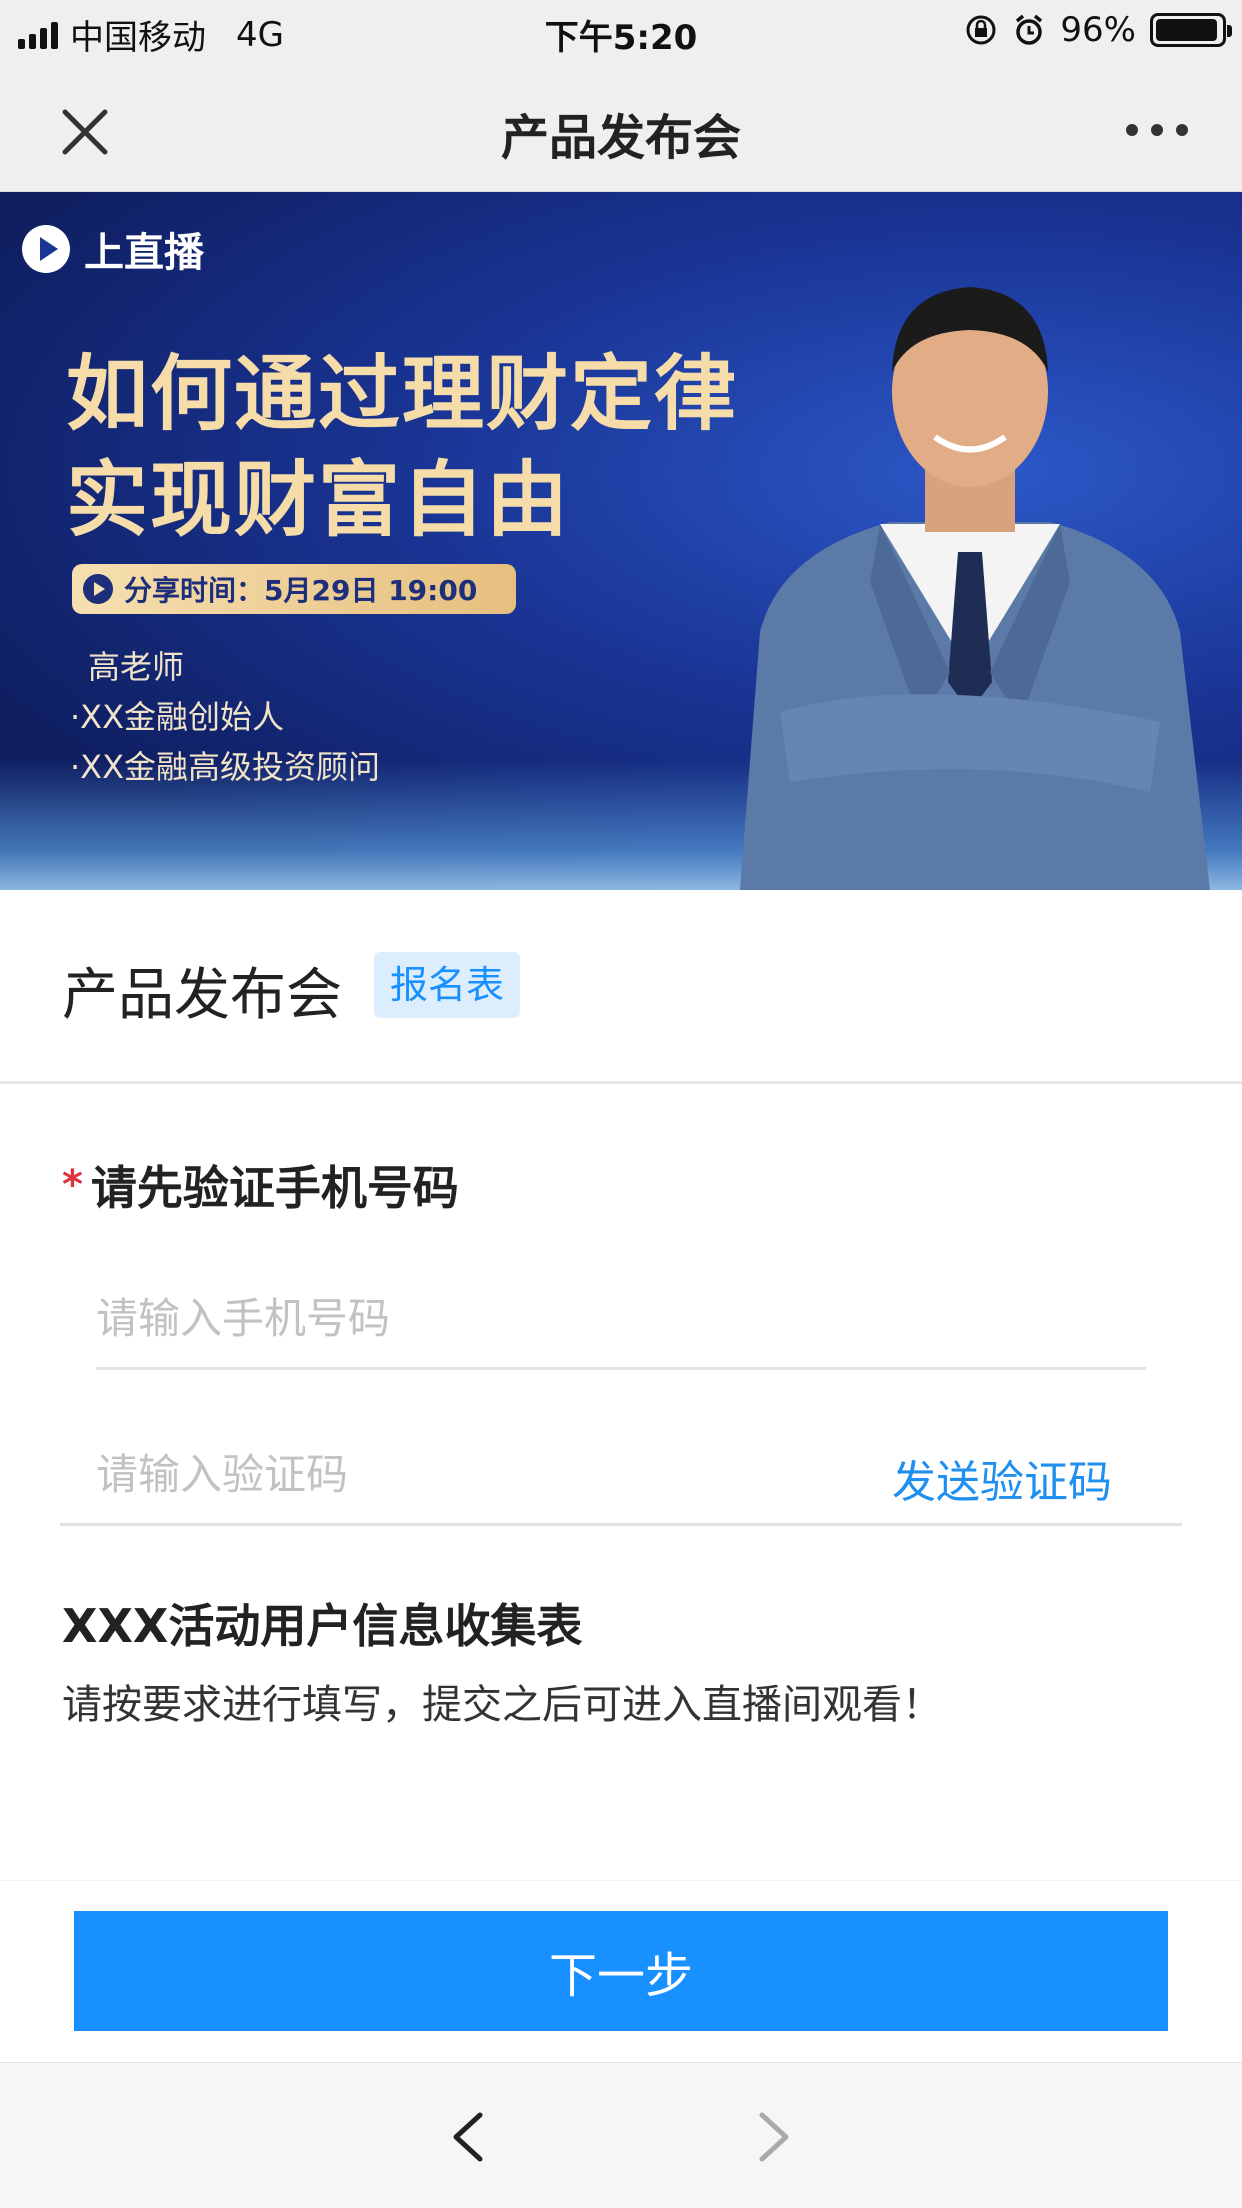 This screenshot has height=2208, width=1242. I want to click on verification-code-input, so click(476, 1474).